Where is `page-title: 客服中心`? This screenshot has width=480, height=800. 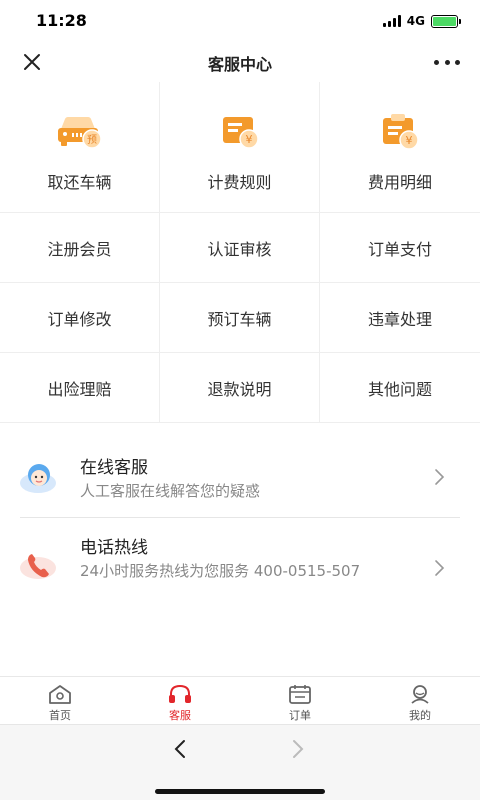 page-title: 客服中心 is located at coordinates (239, 64).